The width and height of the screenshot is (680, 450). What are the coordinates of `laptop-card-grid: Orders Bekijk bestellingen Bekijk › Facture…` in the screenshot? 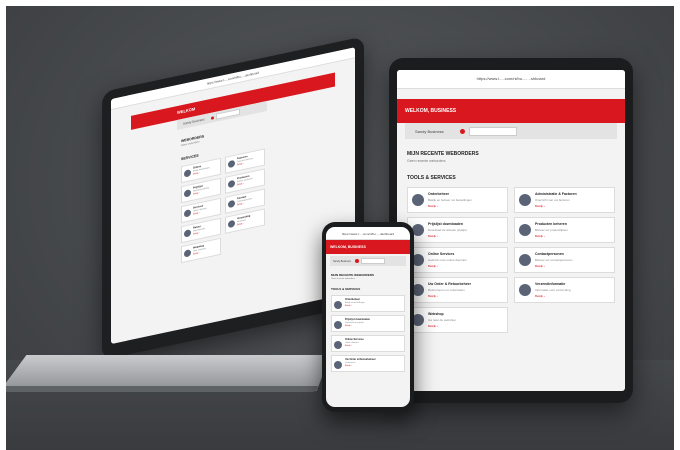 It's located at (223, 206).